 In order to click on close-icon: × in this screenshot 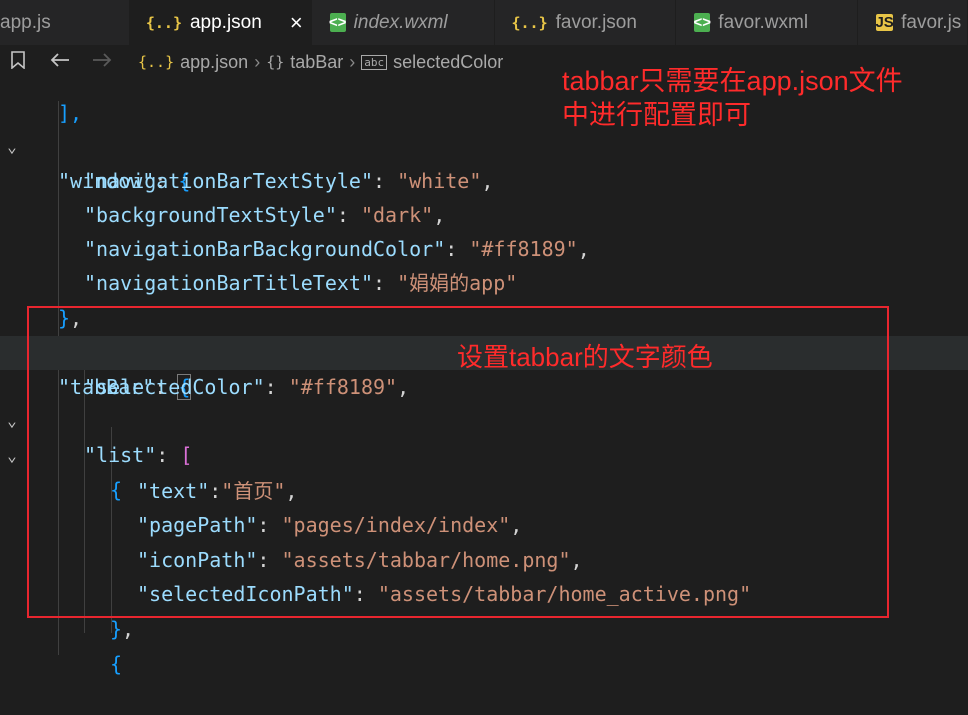, I will do `click(296, 23)`.